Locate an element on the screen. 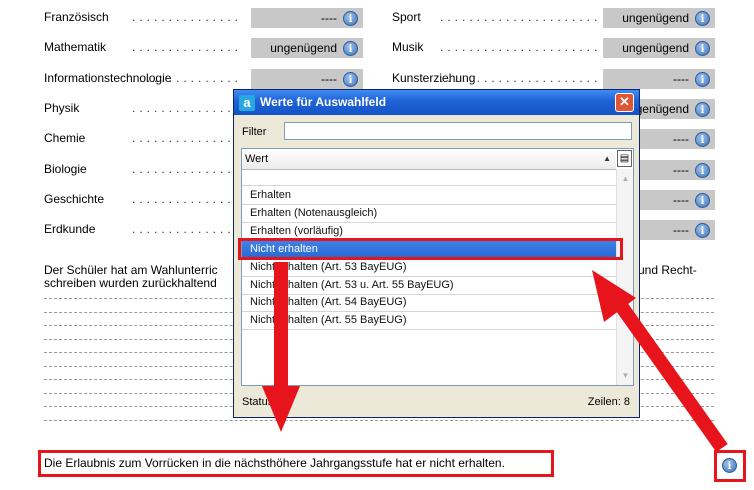 This screenshot has height=490, width=754. arrow-up-left is located at coordinates (660, 361).